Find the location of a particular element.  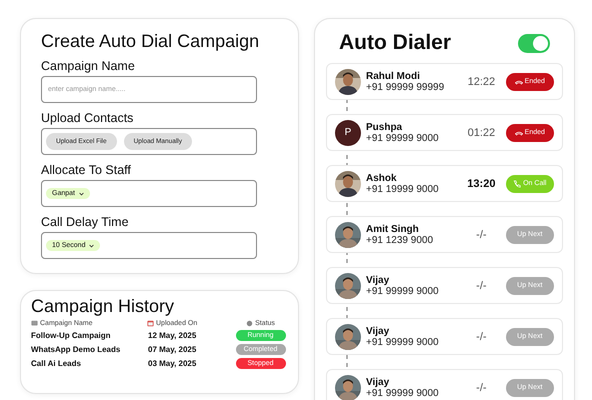

field-label: Campaign Name is located at coordinates (88, 66).